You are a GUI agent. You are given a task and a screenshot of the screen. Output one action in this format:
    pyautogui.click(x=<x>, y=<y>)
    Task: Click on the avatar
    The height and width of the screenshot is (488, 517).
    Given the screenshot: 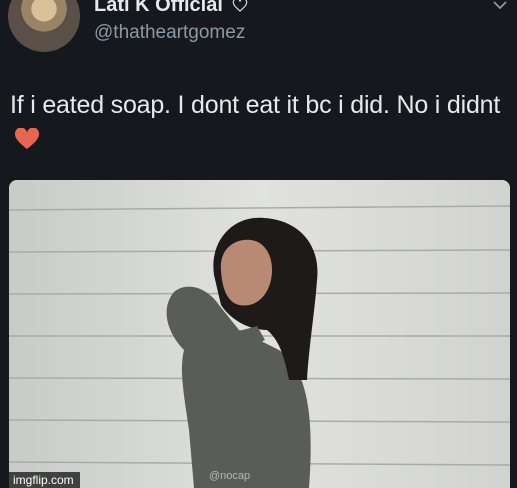 What is the action you would take?
    pyautogui.click(x=44, y=26)
    